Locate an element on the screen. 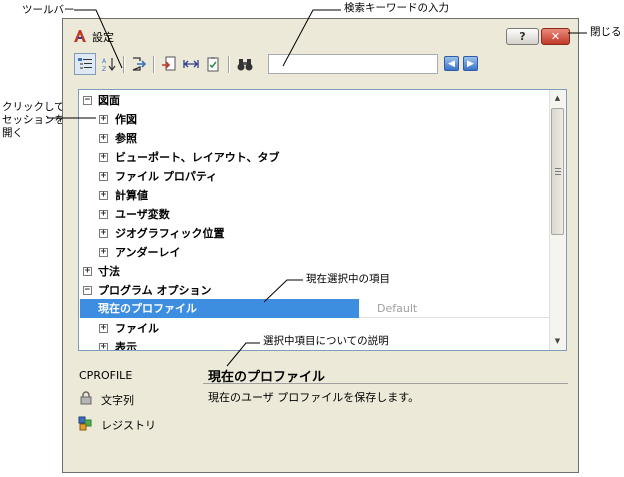 This screenshot has height=477, width=624. callout-current-selection: 現在選択中の項目 is located at coordinates (348, 279).